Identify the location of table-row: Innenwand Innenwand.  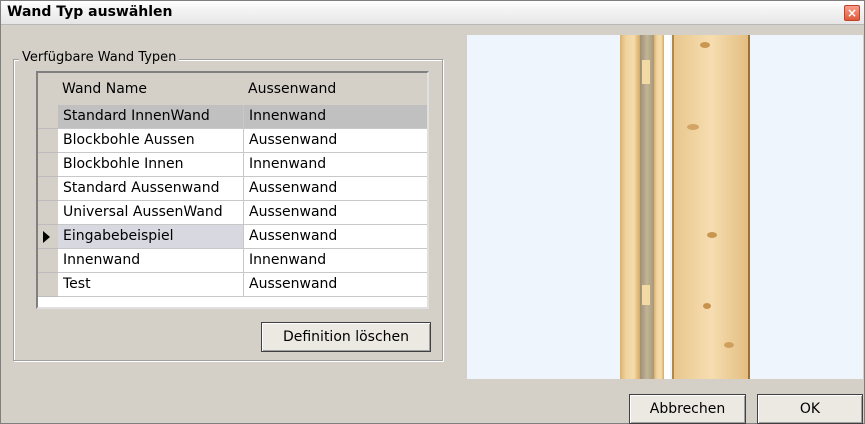
(232, 261).